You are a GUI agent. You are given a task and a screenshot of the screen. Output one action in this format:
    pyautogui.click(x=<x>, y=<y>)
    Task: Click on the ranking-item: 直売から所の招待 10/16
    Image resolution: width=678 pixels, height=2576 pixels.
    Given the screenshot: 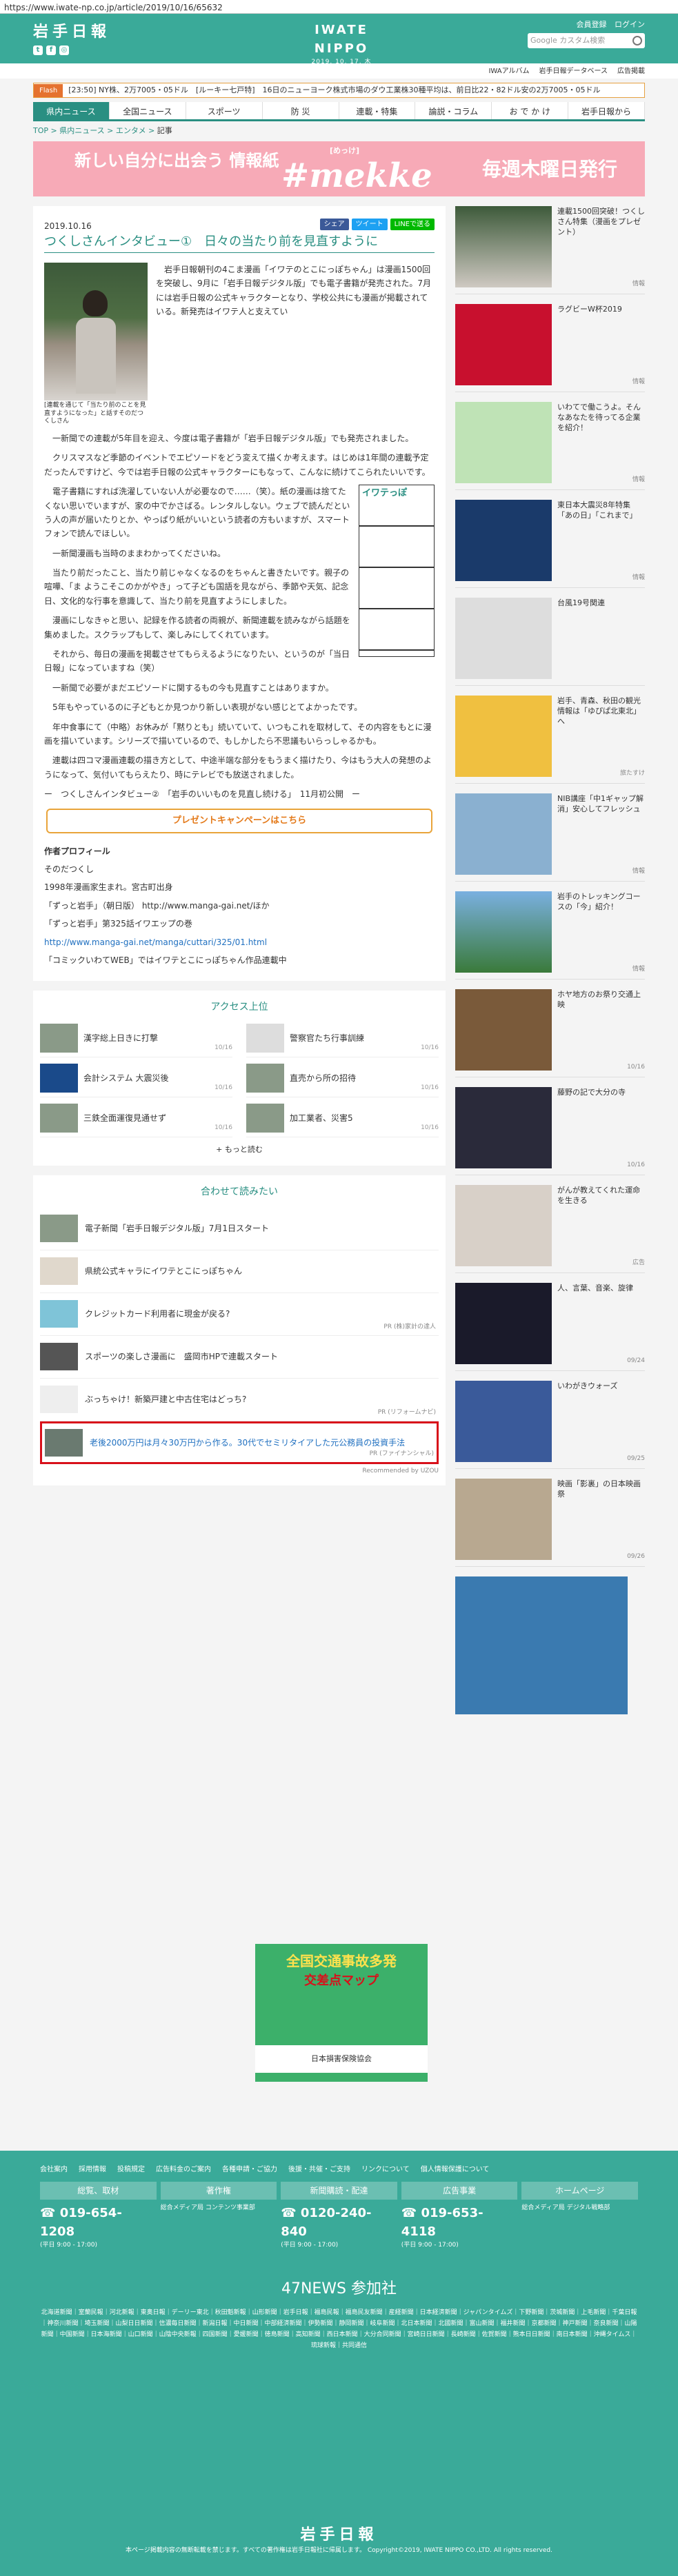 What is the action you would take?
    pyautogui.click(x=342, y=1080)
    